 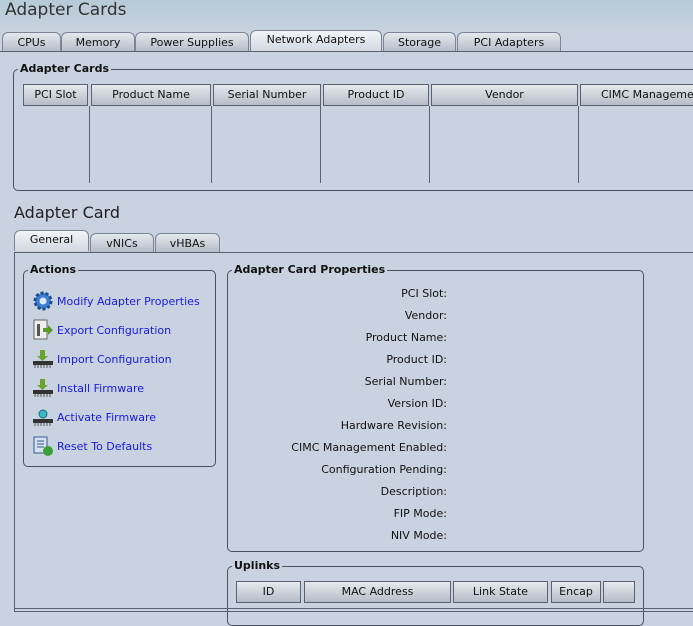 What do you see at coordinates (419, 41) in the screenshot?
I see `tab-storage: Storage` at bounding box center [419, 41].